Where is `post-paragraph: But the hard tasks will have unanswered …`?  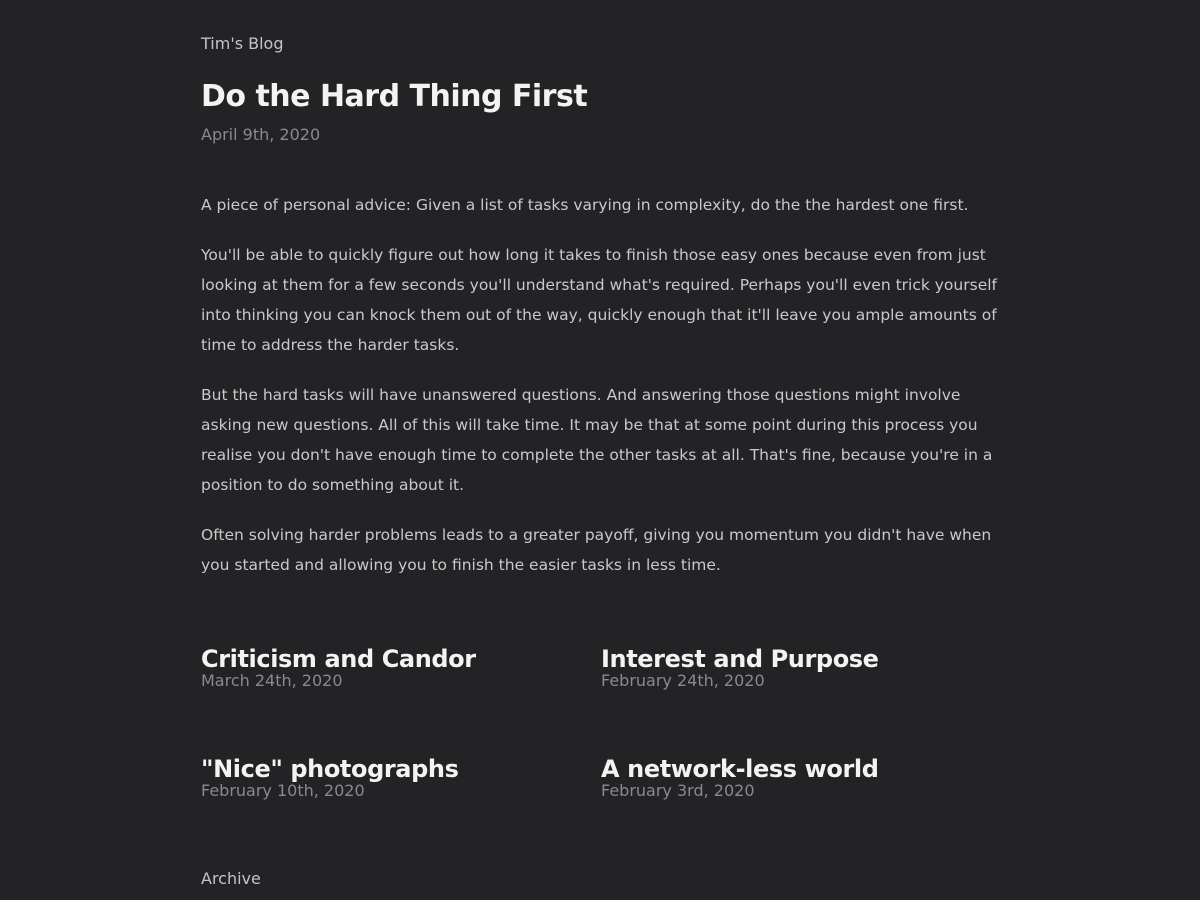
post-paragraph: But the hard tasks will have unanswered … is located at coordinates (597, 440).